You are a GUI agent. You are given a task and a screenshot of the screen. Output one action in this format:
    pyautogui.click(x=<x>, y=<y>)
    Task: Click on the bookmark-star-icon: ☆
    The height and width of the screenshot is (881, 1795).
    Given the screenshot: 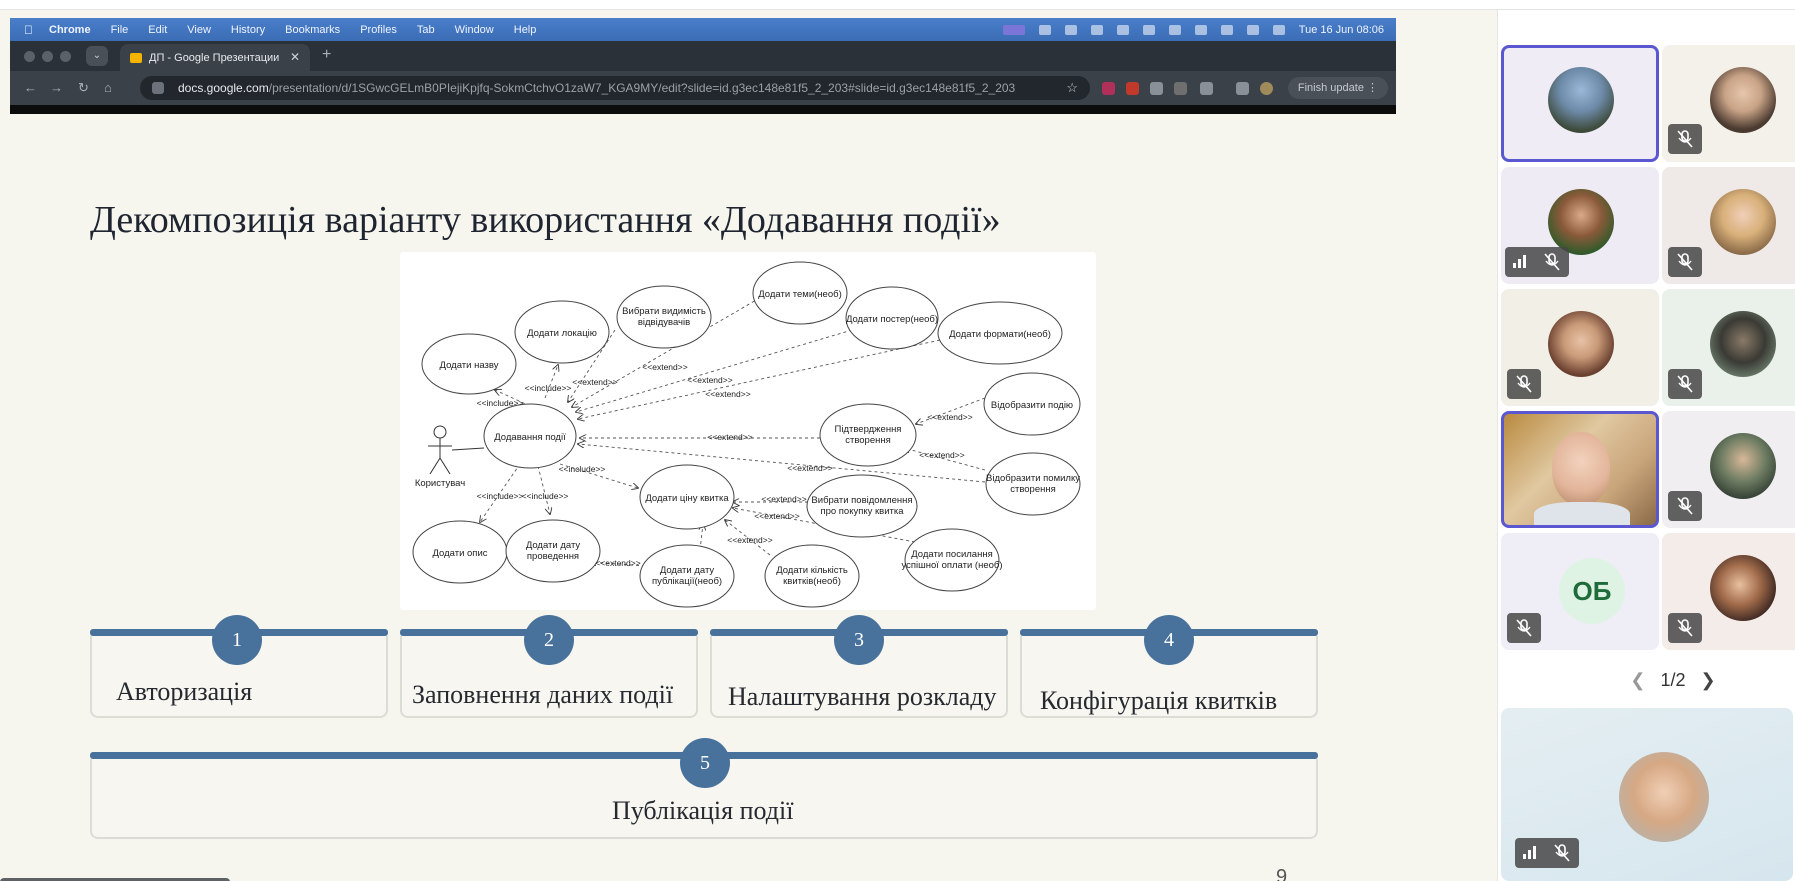 What is the action you would take?
    pyautogui.click(x=1072, y=88)
    